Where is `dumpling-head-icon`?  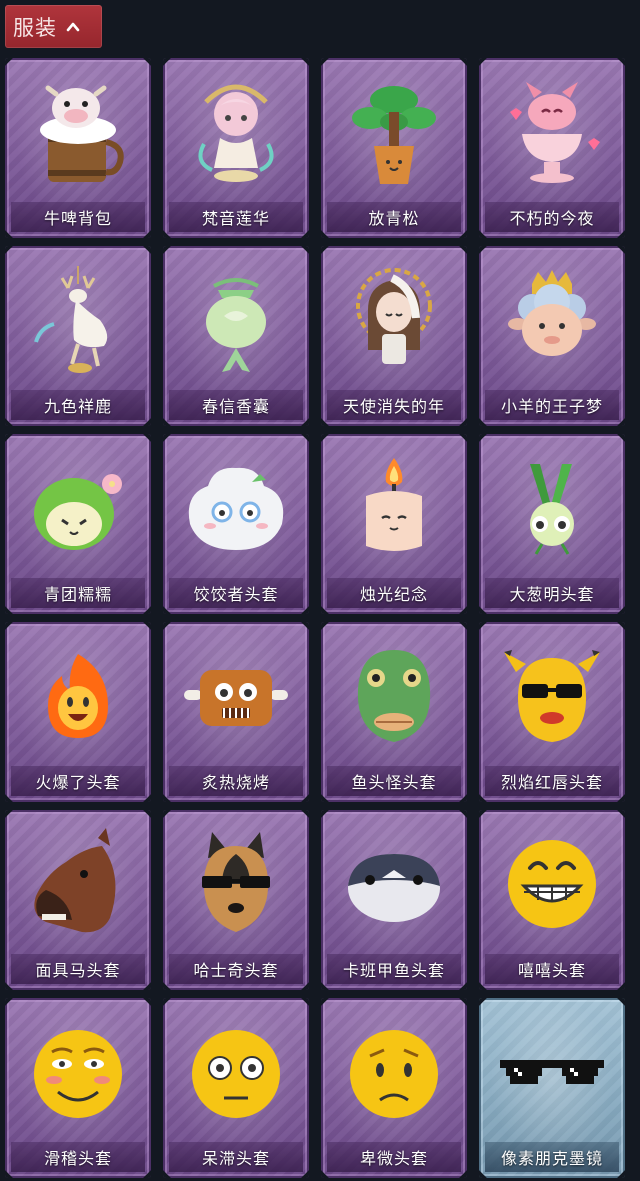 dumpling-head-icon is located at coordinates (236, 508).